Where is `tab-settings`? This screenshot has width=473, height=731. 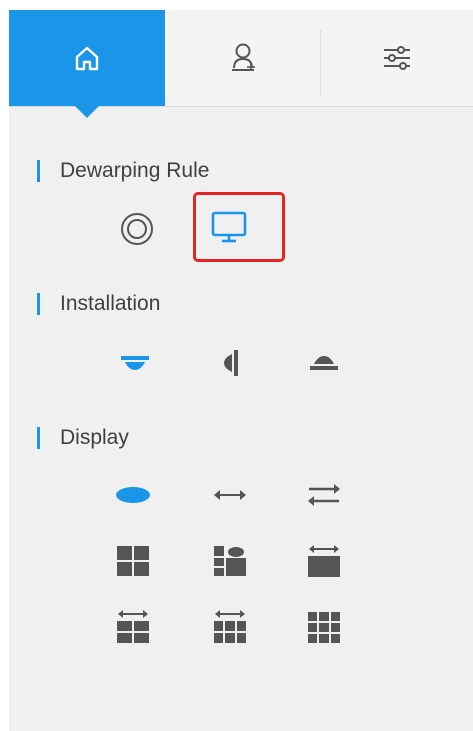
tab-settings is located at coordinates (397, 58).